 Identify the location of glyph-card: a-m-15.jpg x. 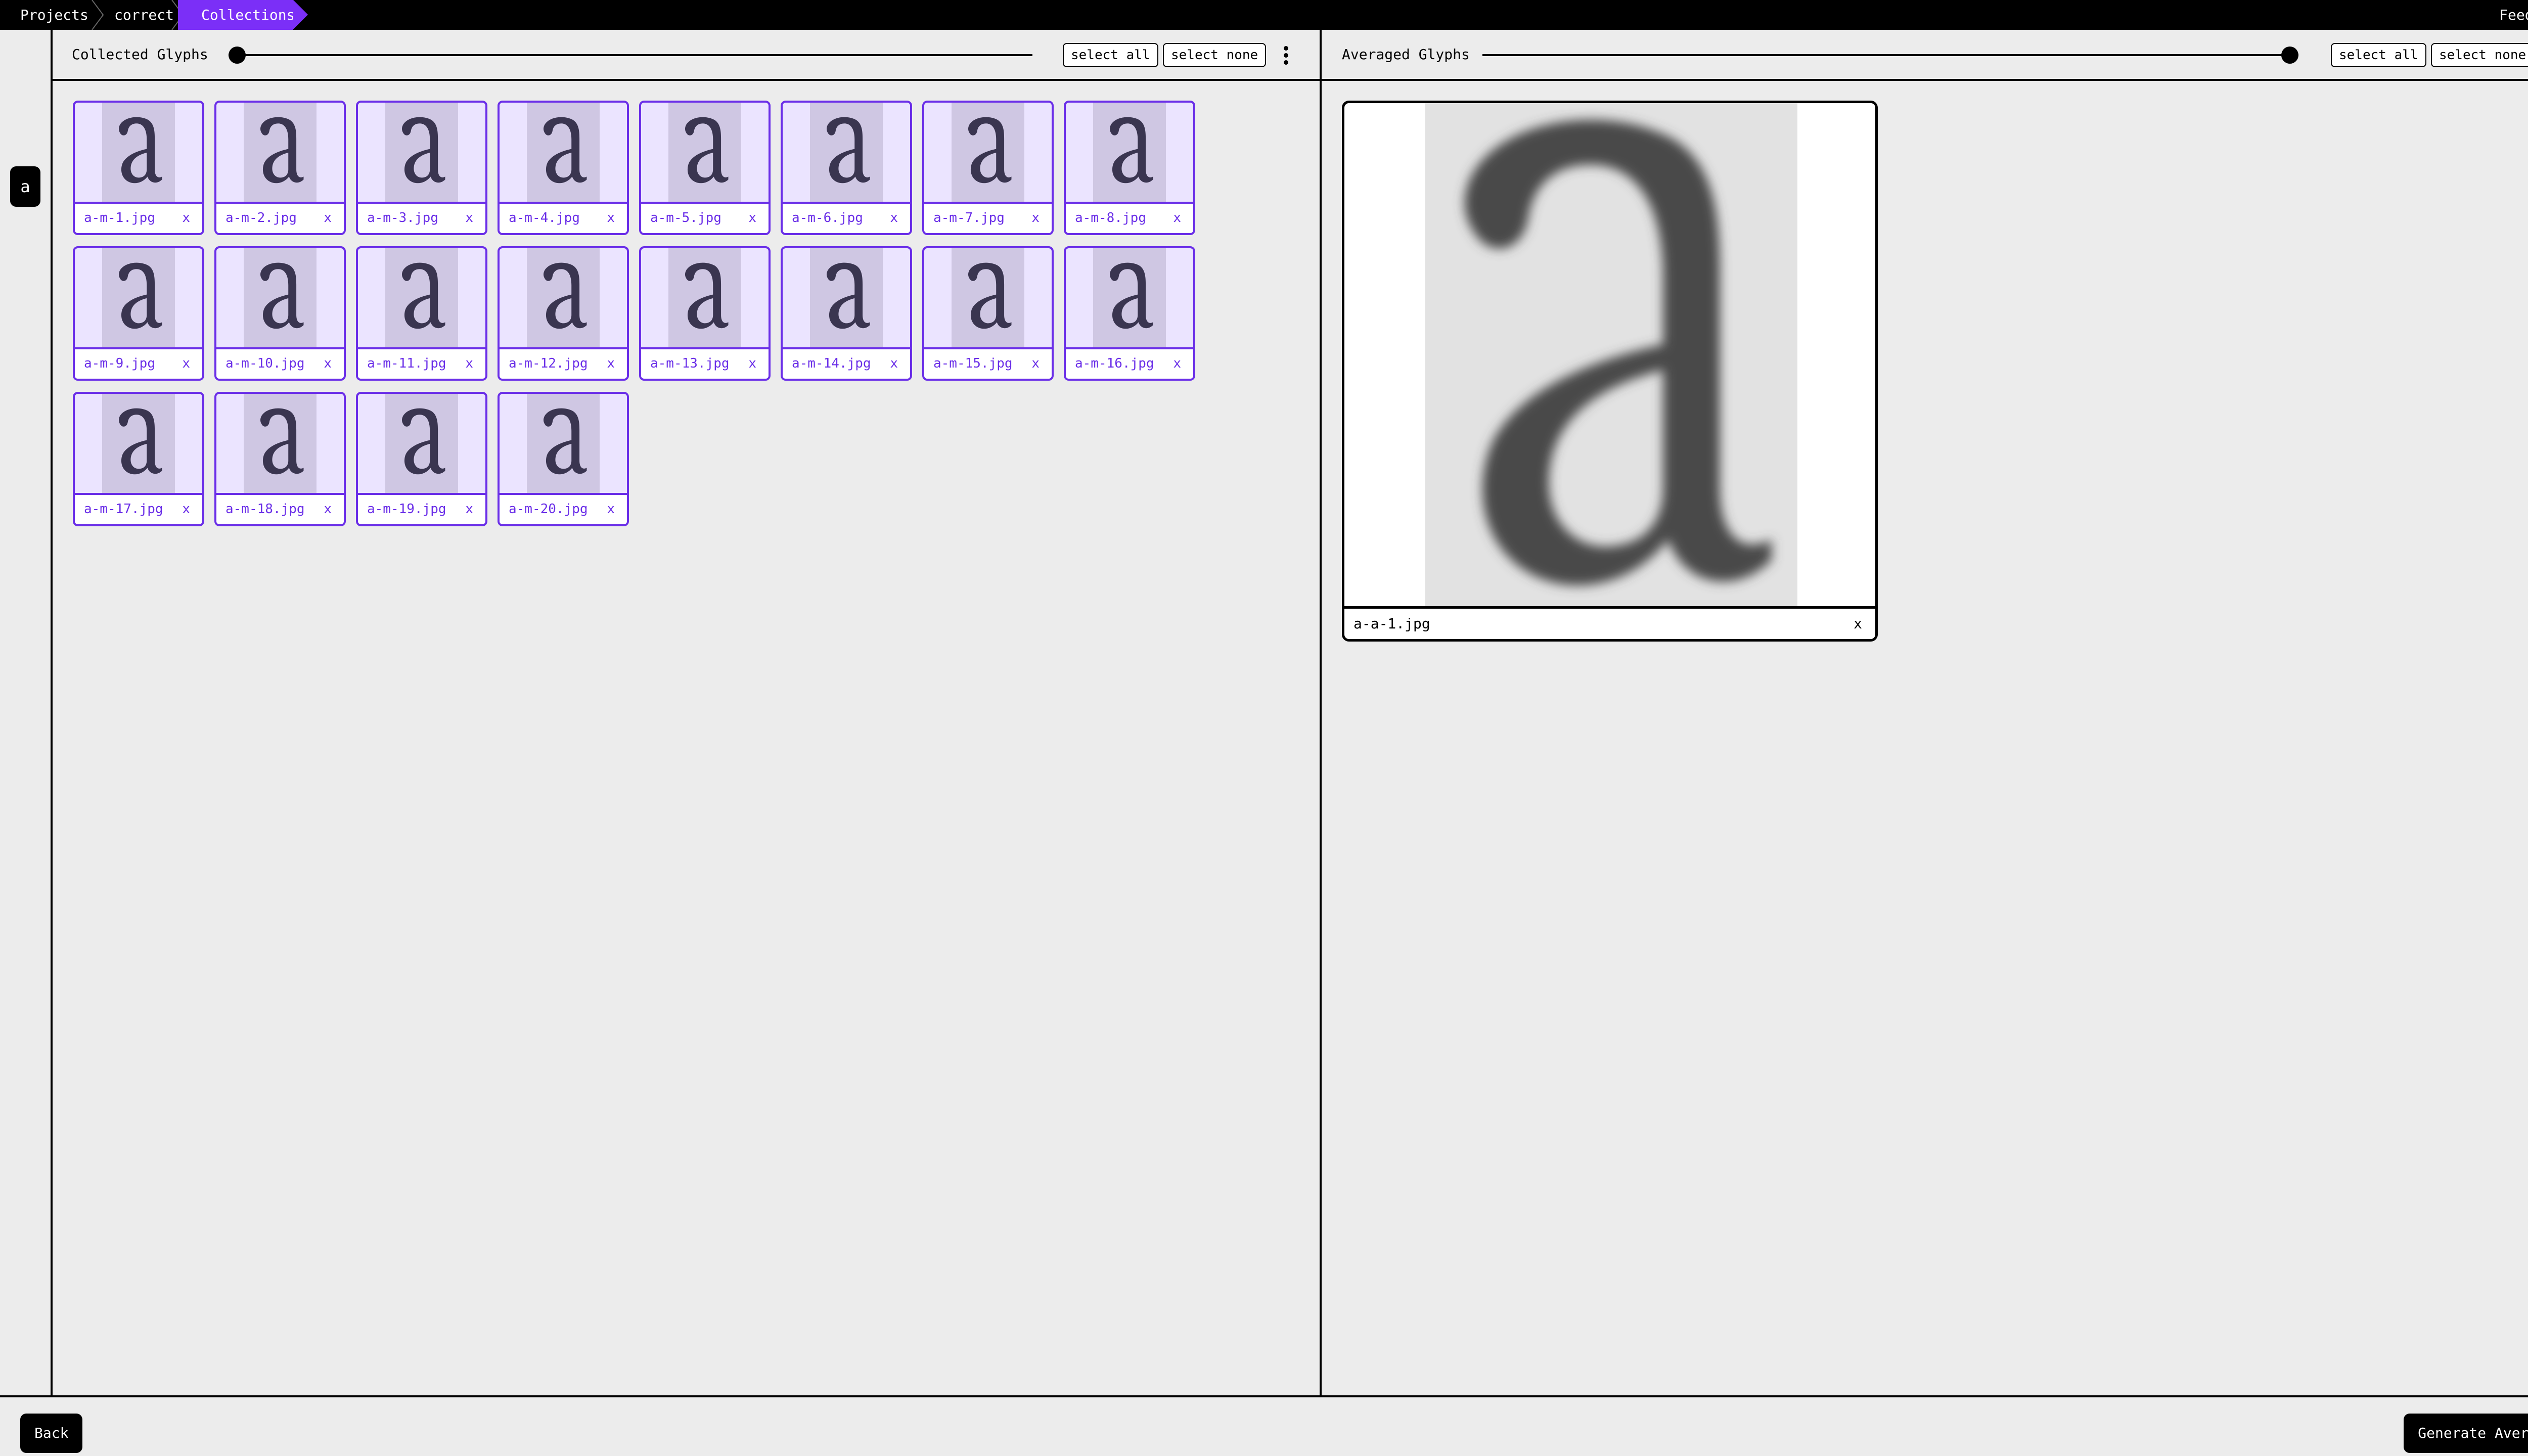
(988, 313).